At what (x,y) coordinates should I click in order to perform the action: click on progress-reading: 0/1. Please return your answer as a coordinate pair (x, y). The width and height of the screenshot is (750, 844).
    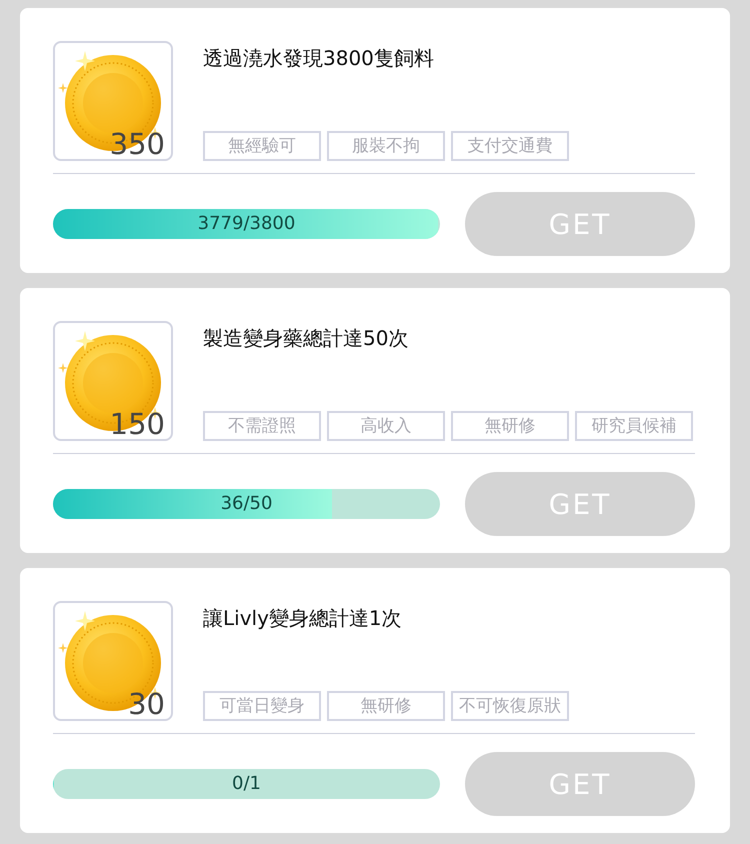
    Looking at the image, I should click on (246, 784).